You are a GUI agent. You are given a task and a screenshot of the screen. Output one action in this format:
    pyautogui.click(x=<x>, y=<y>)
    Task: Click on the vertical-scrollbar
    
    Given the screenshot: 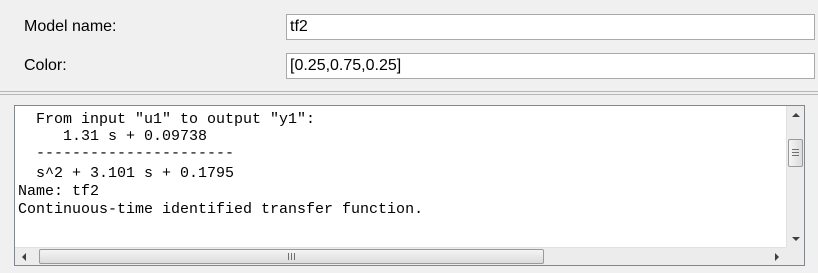 What is the action you would take?
    pyautogui.click(x=795, y=177)
    